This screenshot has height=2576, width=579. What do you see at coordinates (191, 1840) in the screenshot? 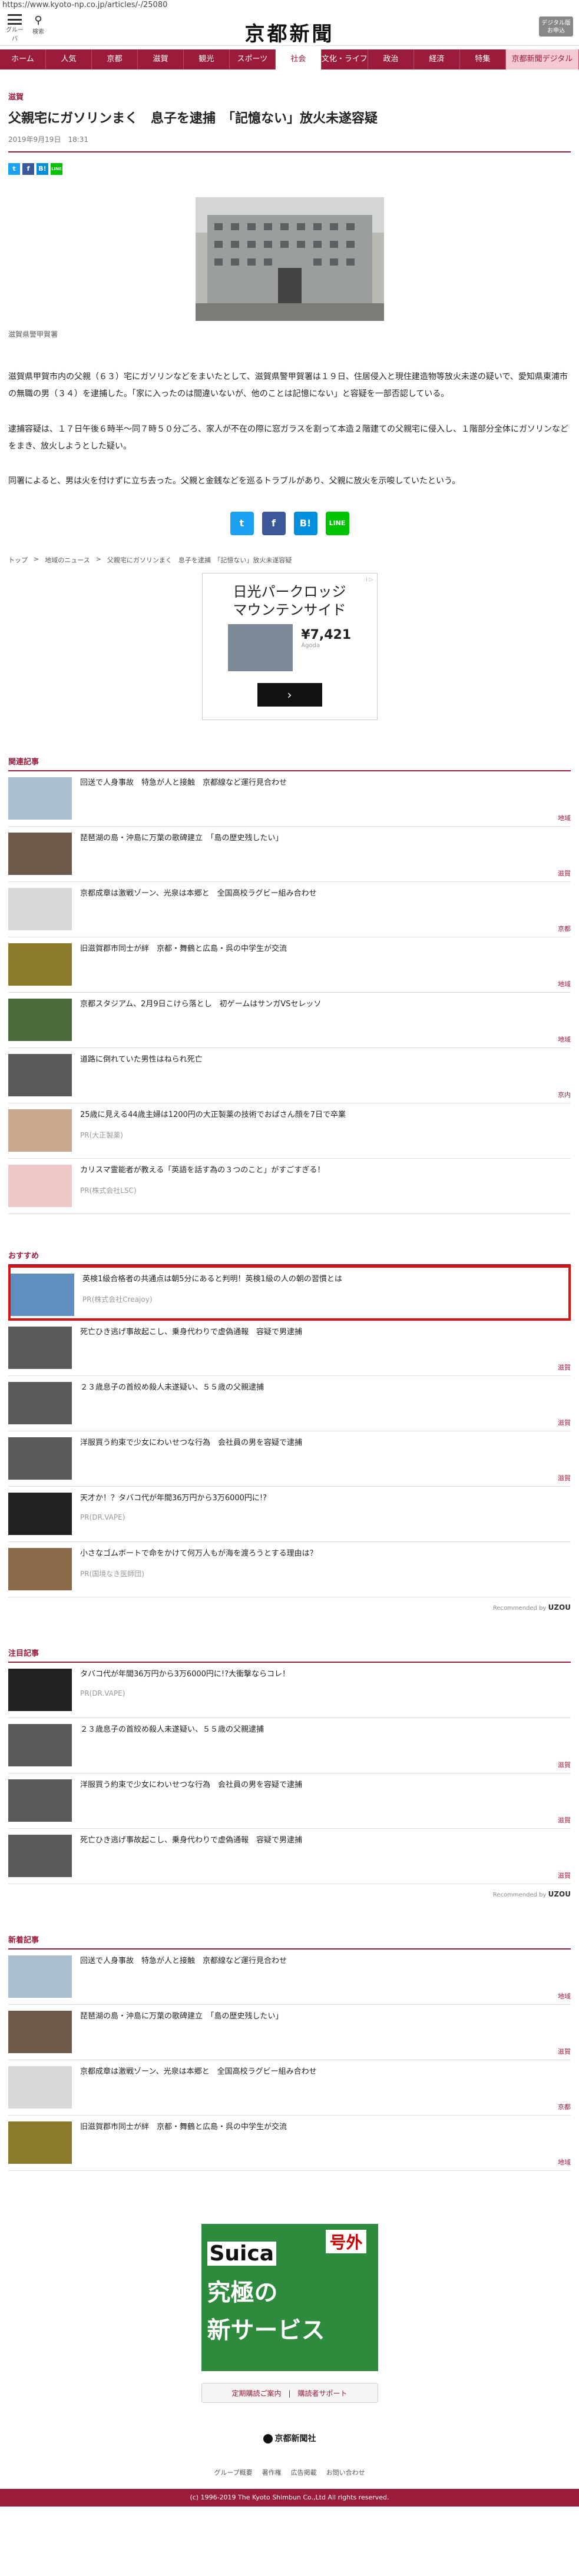
I see `item-title: 死亡ひき逃げ事故起こし、乗身代わりで虚偽通報 容疑で男逮捕` at bounding box center [191, 1840].